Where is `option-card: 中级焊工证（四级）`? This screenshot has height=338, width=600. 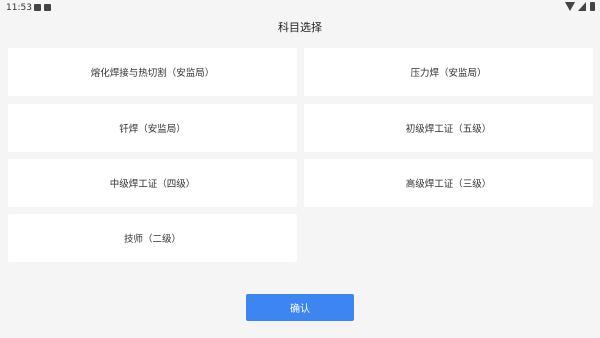
option-card: 中级焊工证（四级） is located at coordinates (152, 183).